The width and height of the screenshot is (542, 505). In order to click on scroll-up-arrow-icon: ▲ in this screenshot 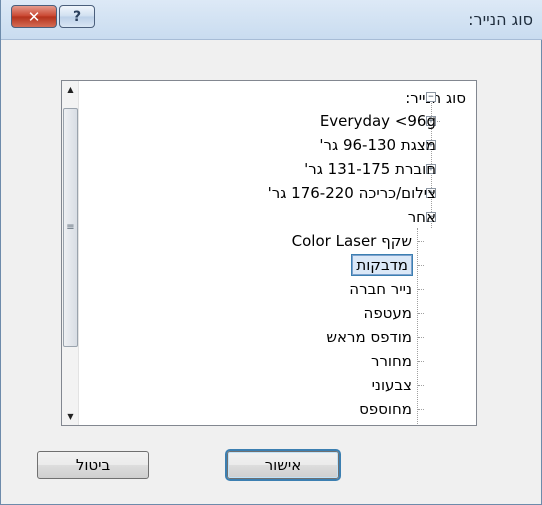, I will do `click(70, 89)`.